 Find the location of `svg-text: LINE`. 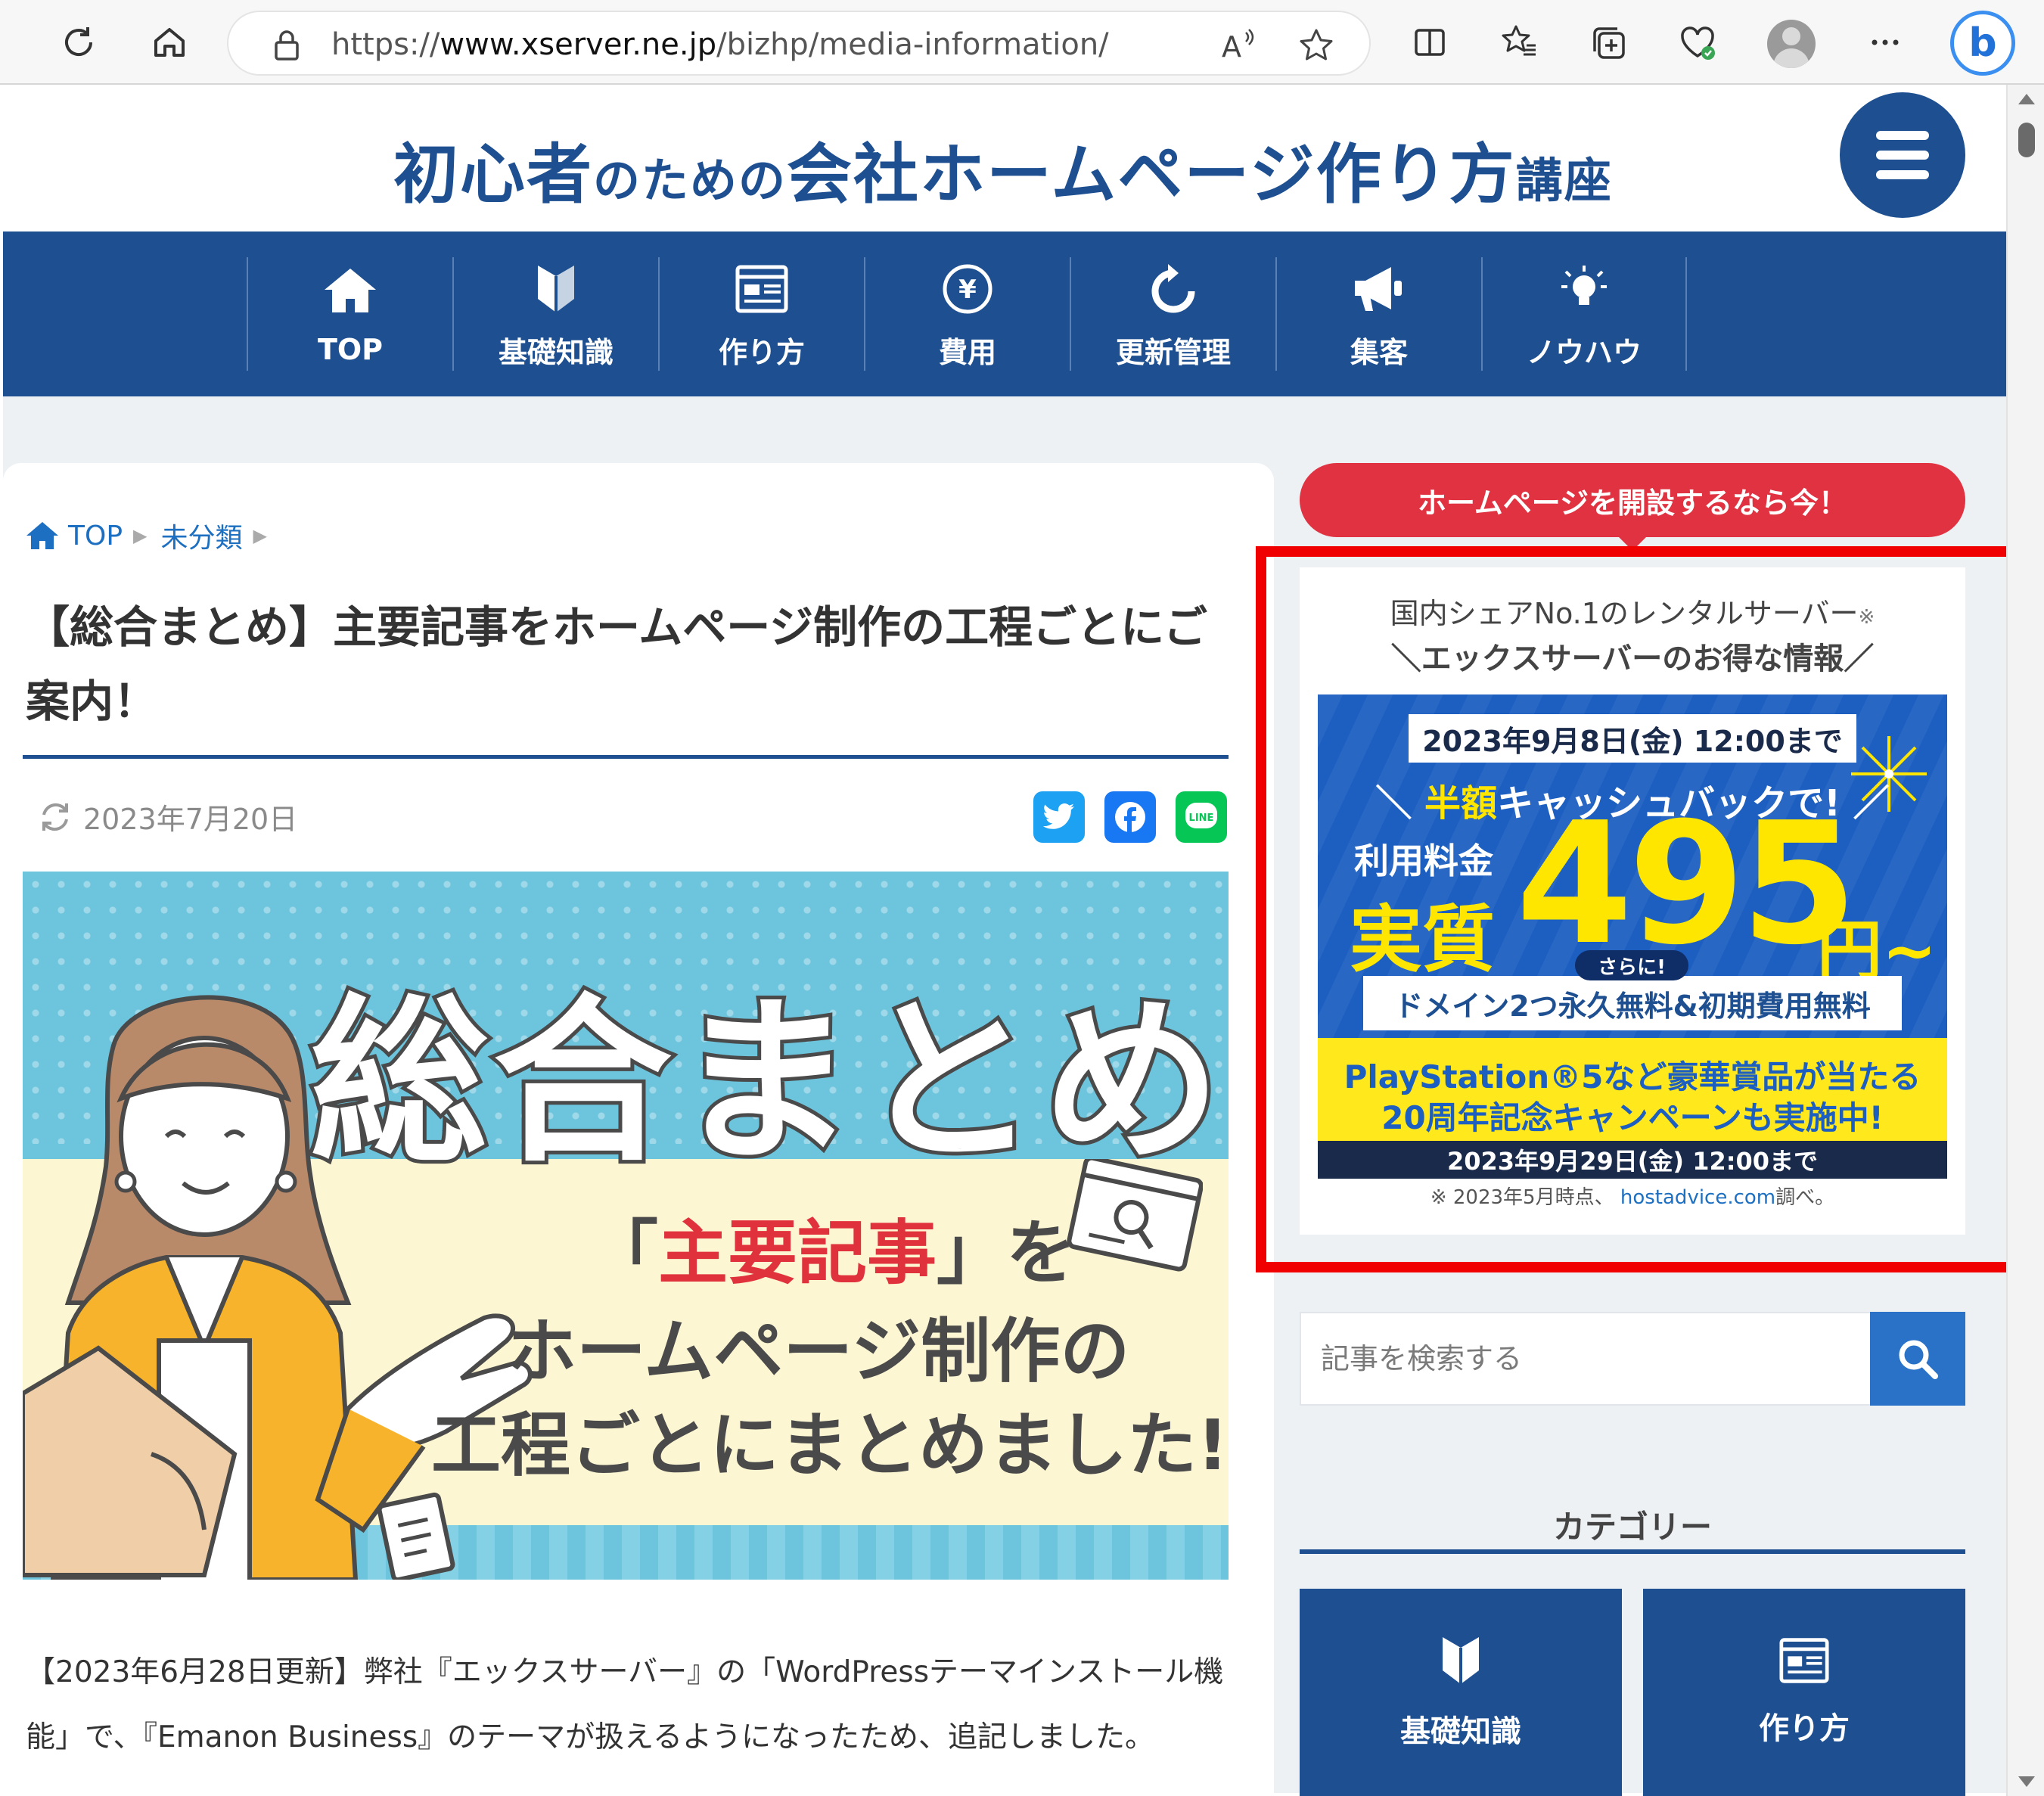

svg-text: LINE is located at coordinates (1201, 818).